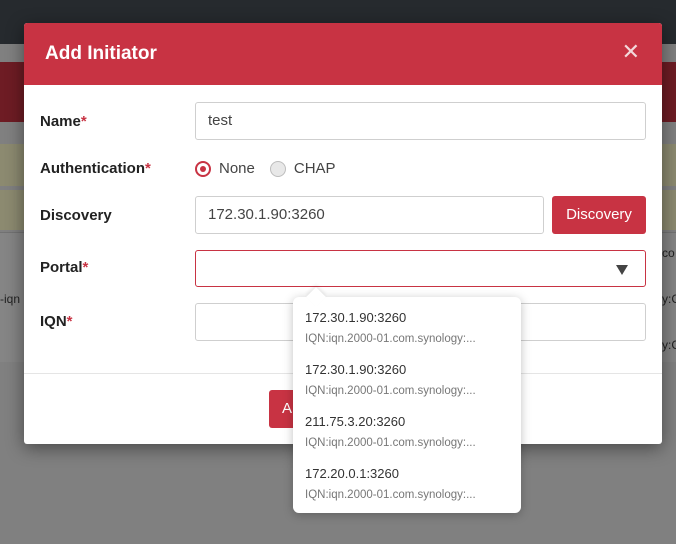 This screenshot has height=544, width=676. What do you see at coordinates (76, 215) in the screenshot?
I see `discovery-label: Discovery` at bounding box center [76, 215].